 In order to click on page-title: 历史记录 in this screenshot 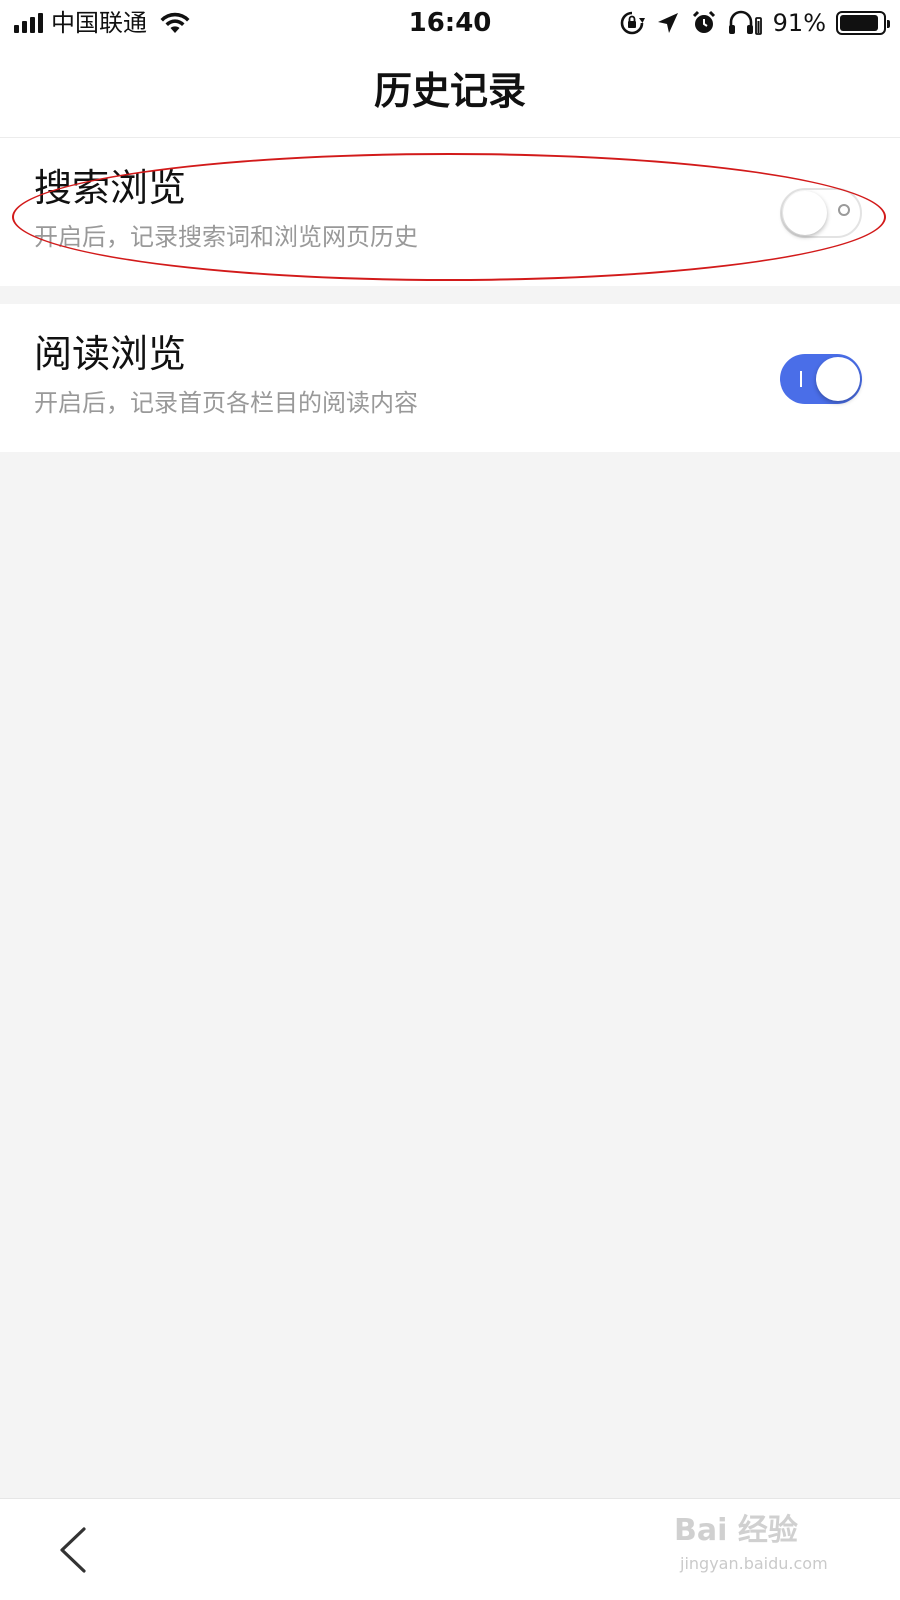, I will do `click(449, 91)`.